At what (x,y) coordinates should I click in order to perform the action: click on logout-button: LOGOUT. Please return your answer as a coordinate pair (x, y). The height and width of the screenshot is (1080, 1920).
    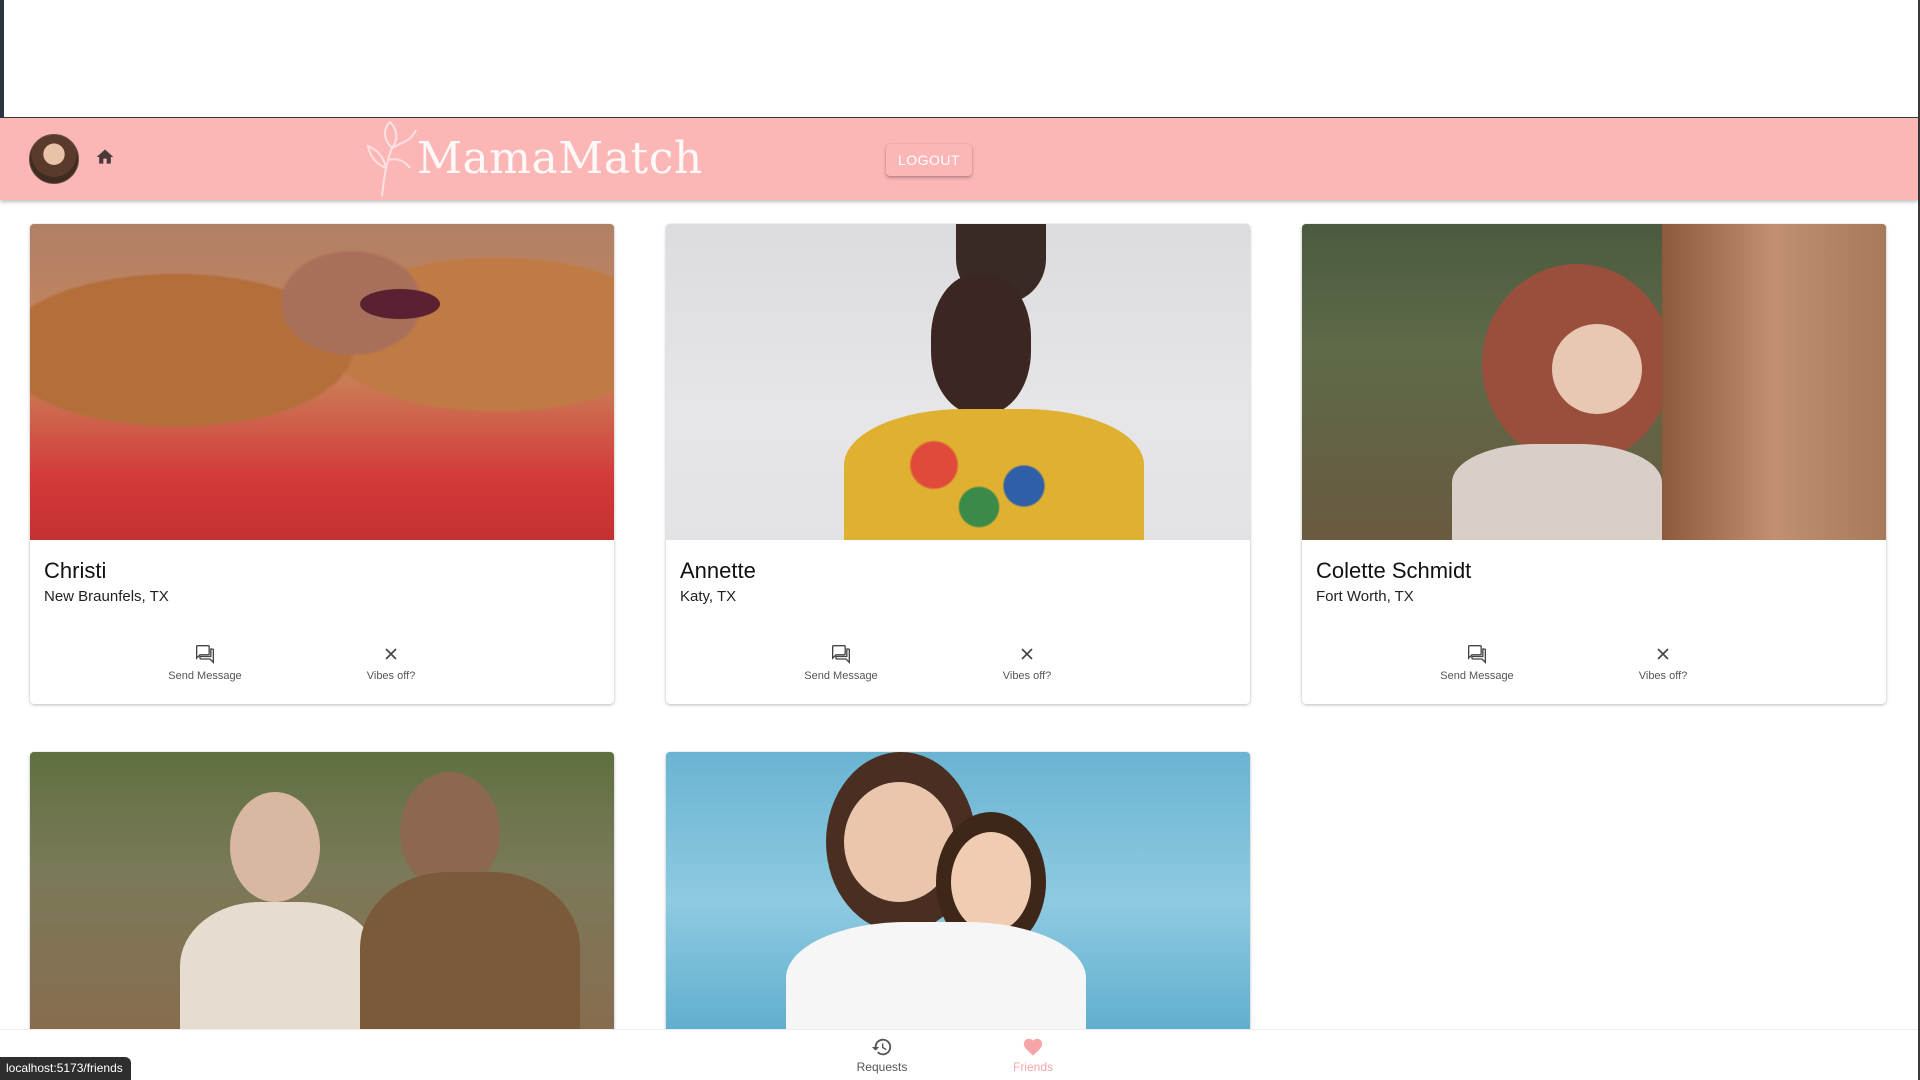
    Looking at the image, I should click on (929, 160).